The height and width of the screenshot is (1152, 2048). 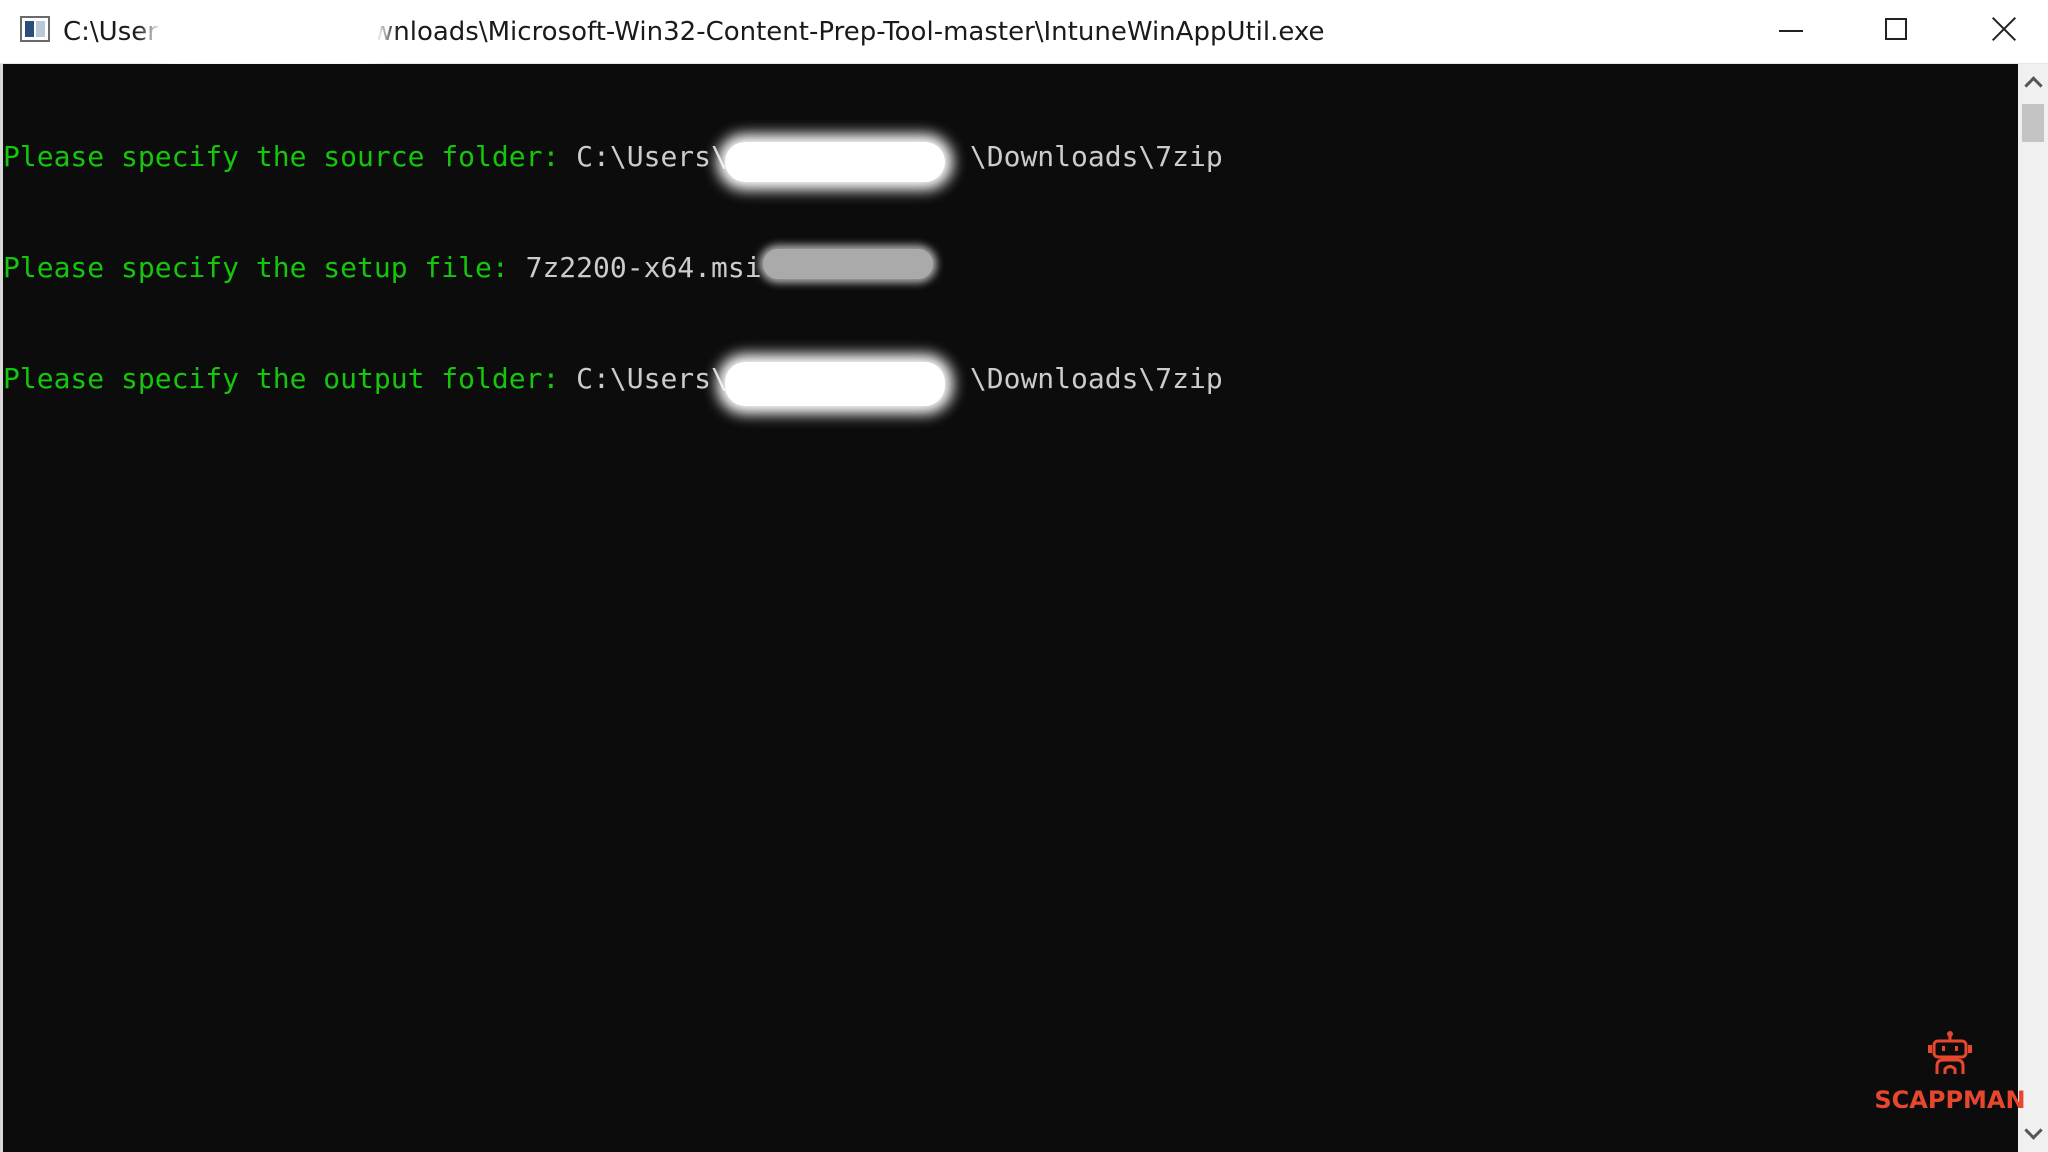 What do you see at coordinates (652, 156) in the screenshot?
I see `source-folder-value-start: C:\Users\` at bounding box center [652, 156].